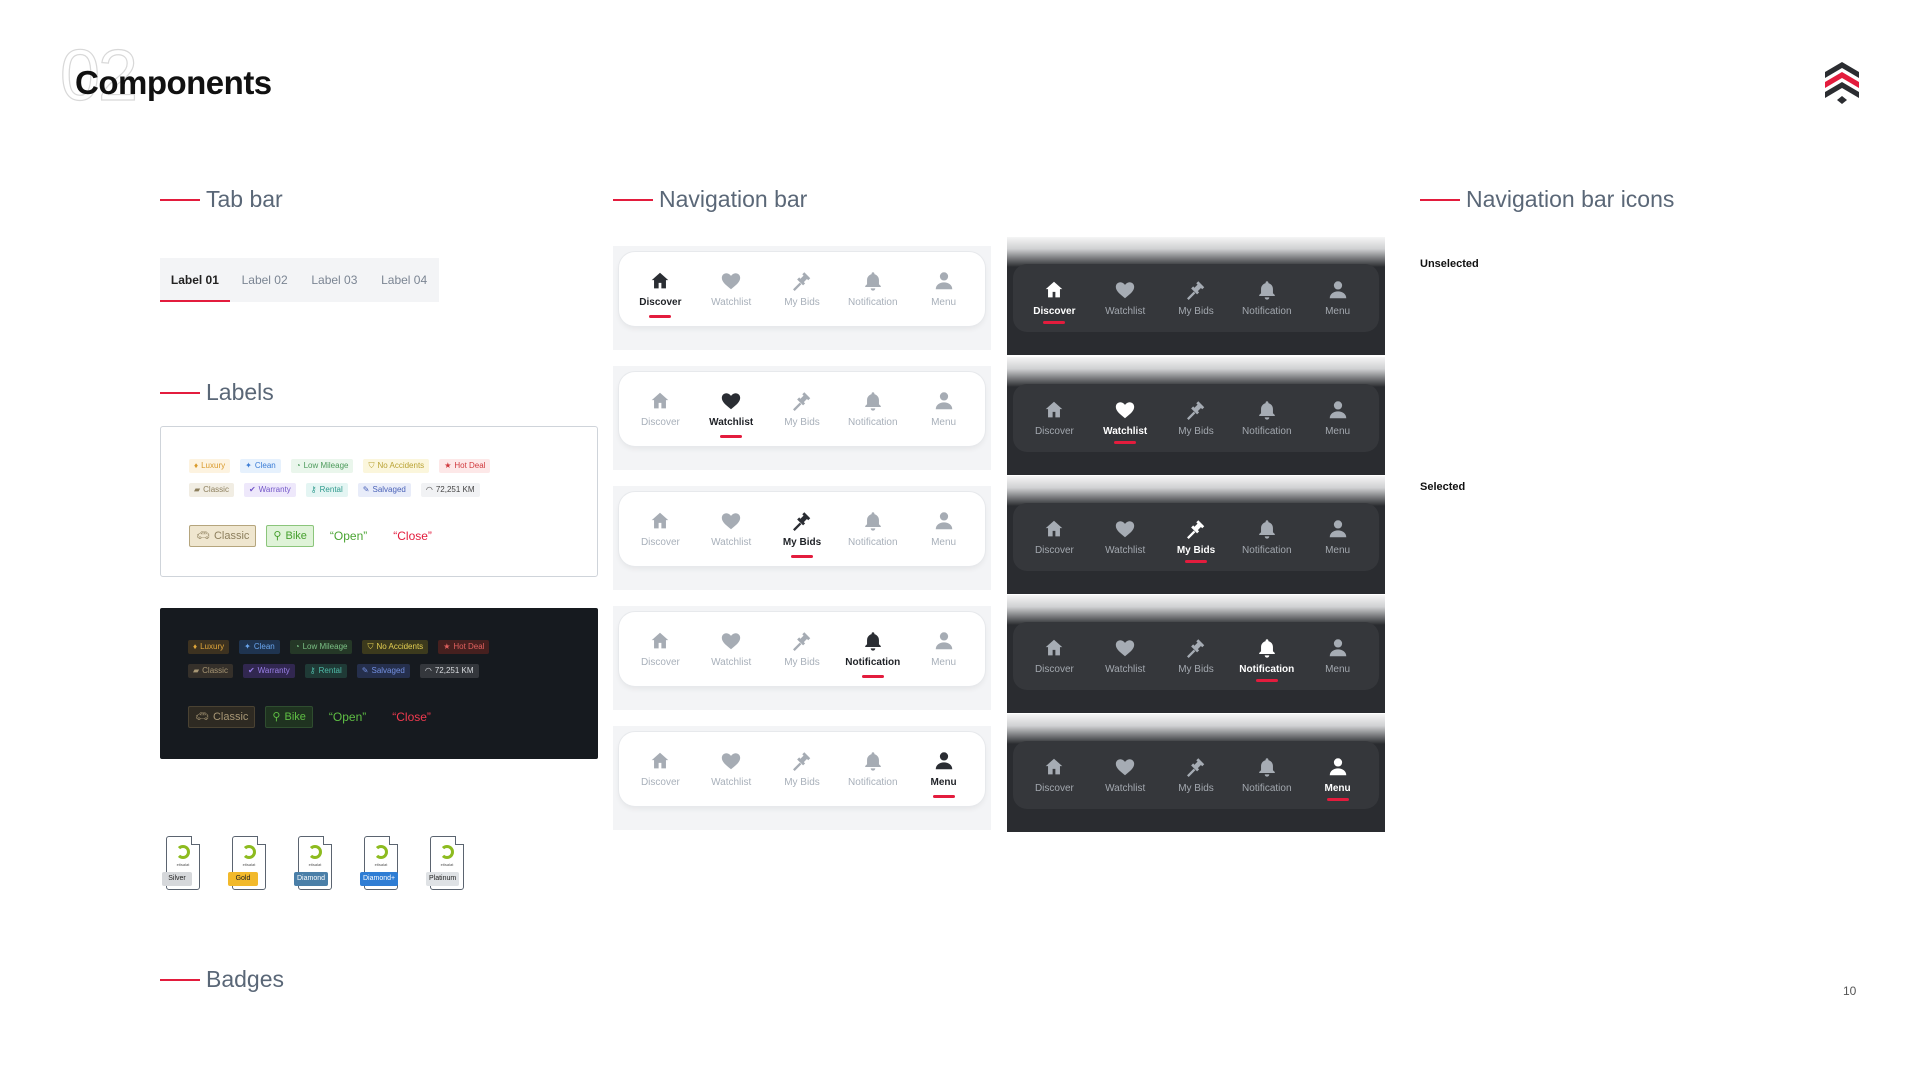 Image resolution: width=1920 pixels, height=1080 pixels. Describe the element at coordinates (203, 536) in the screenshot. I see `car-icon: 🚗︎` at that location.